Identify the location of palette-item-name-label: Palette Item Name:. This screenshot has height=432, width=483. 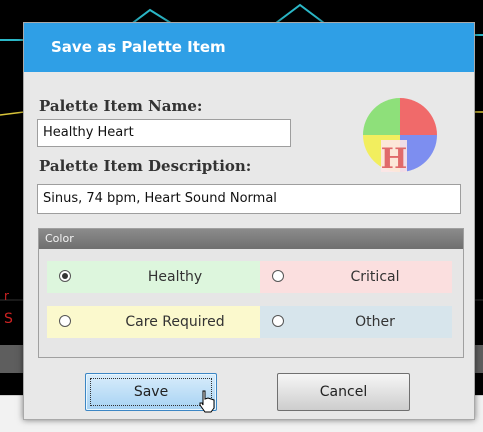
(121, 106).